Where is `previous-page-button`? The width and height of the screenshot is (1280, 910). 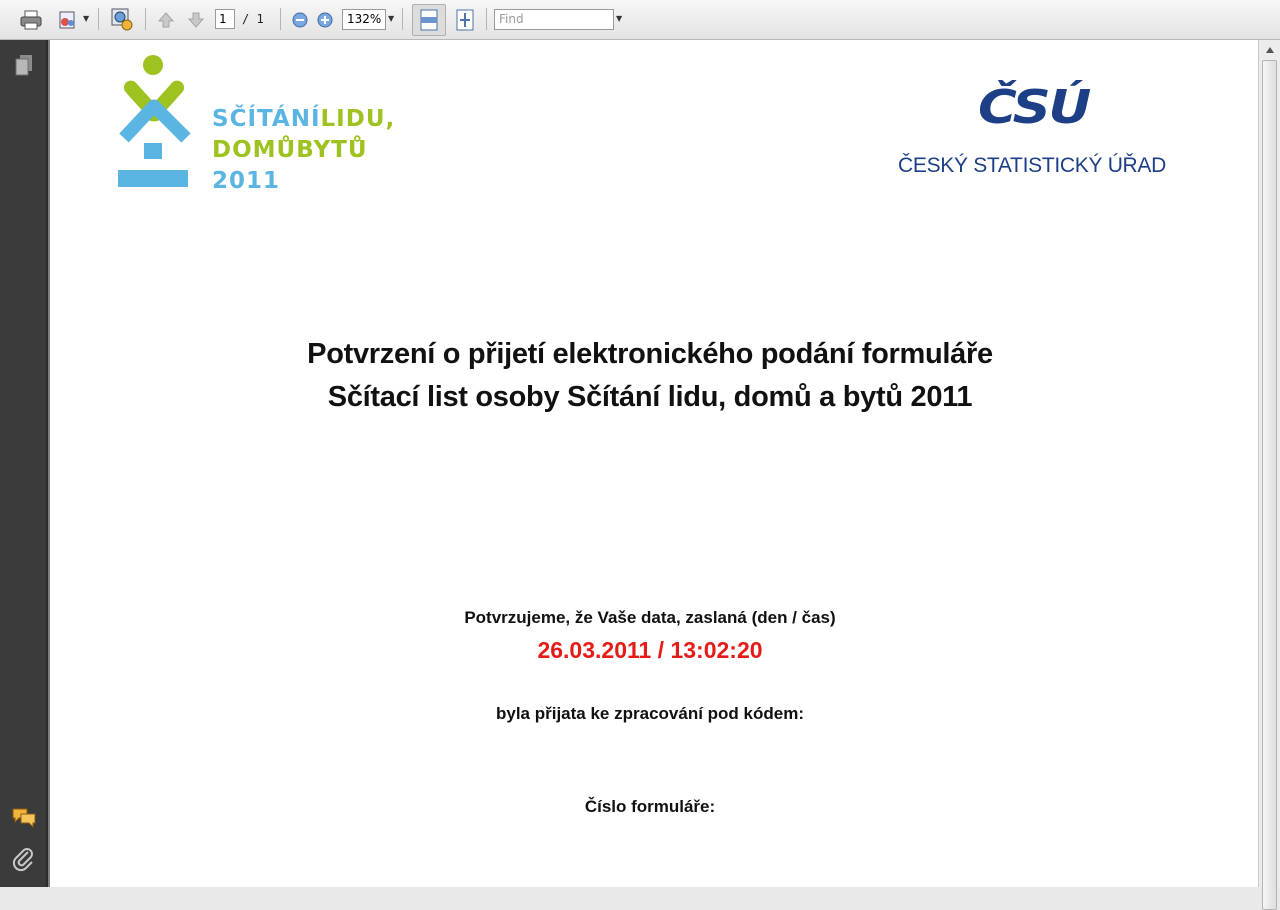 previous-page-button is located at coordinates (166, 20).